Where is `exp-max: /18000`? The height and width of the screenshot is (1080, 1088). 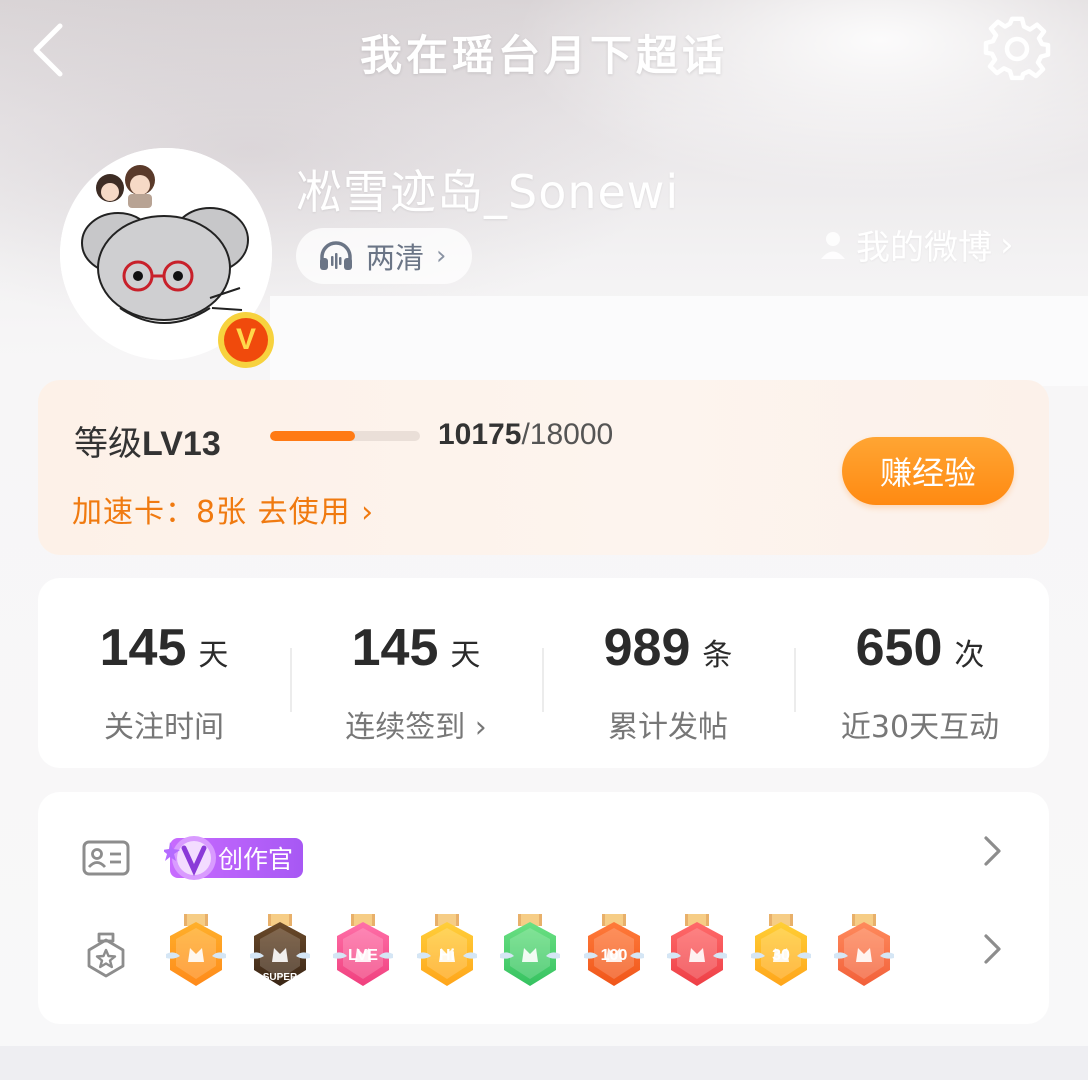 exp-max: /18000 is located at coordinates (567, 434).